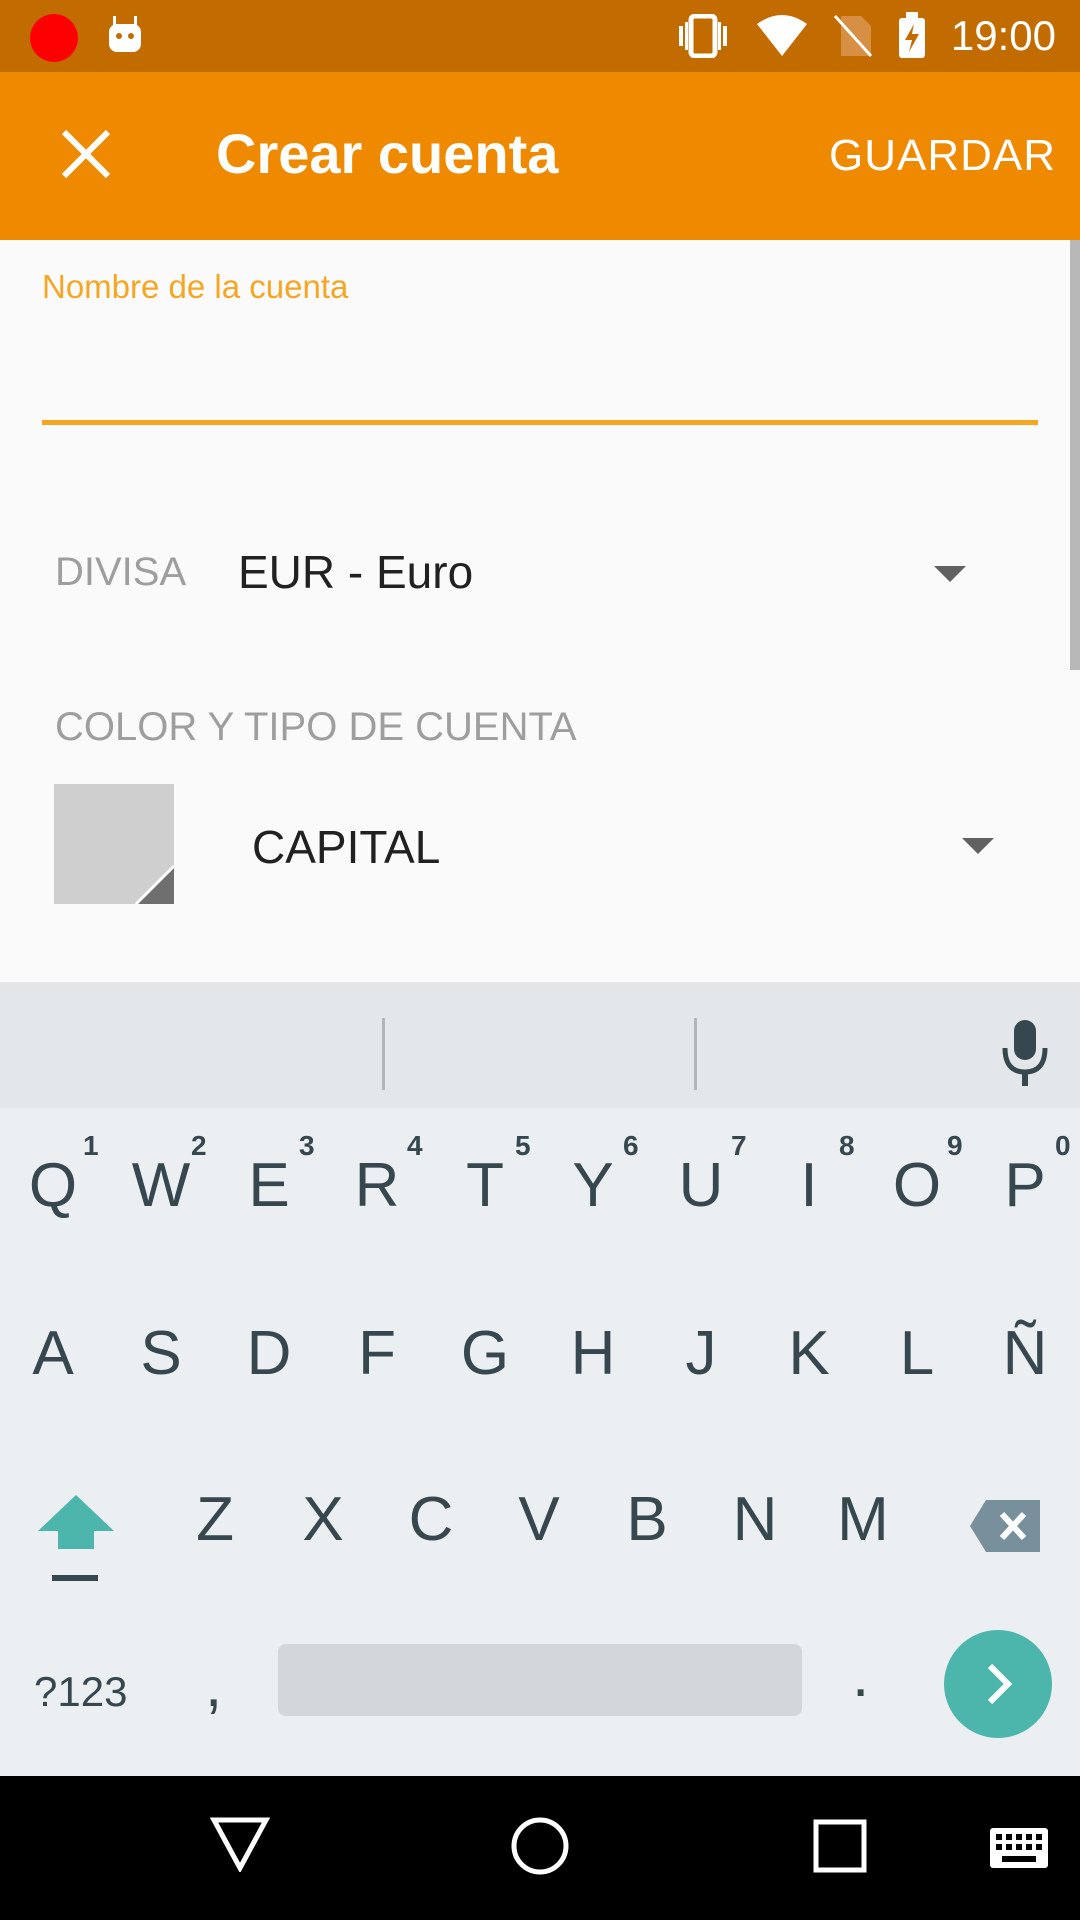 This screenshot has height=1920, width=1080. I want to click on key-l: L, so click(917, 1353).